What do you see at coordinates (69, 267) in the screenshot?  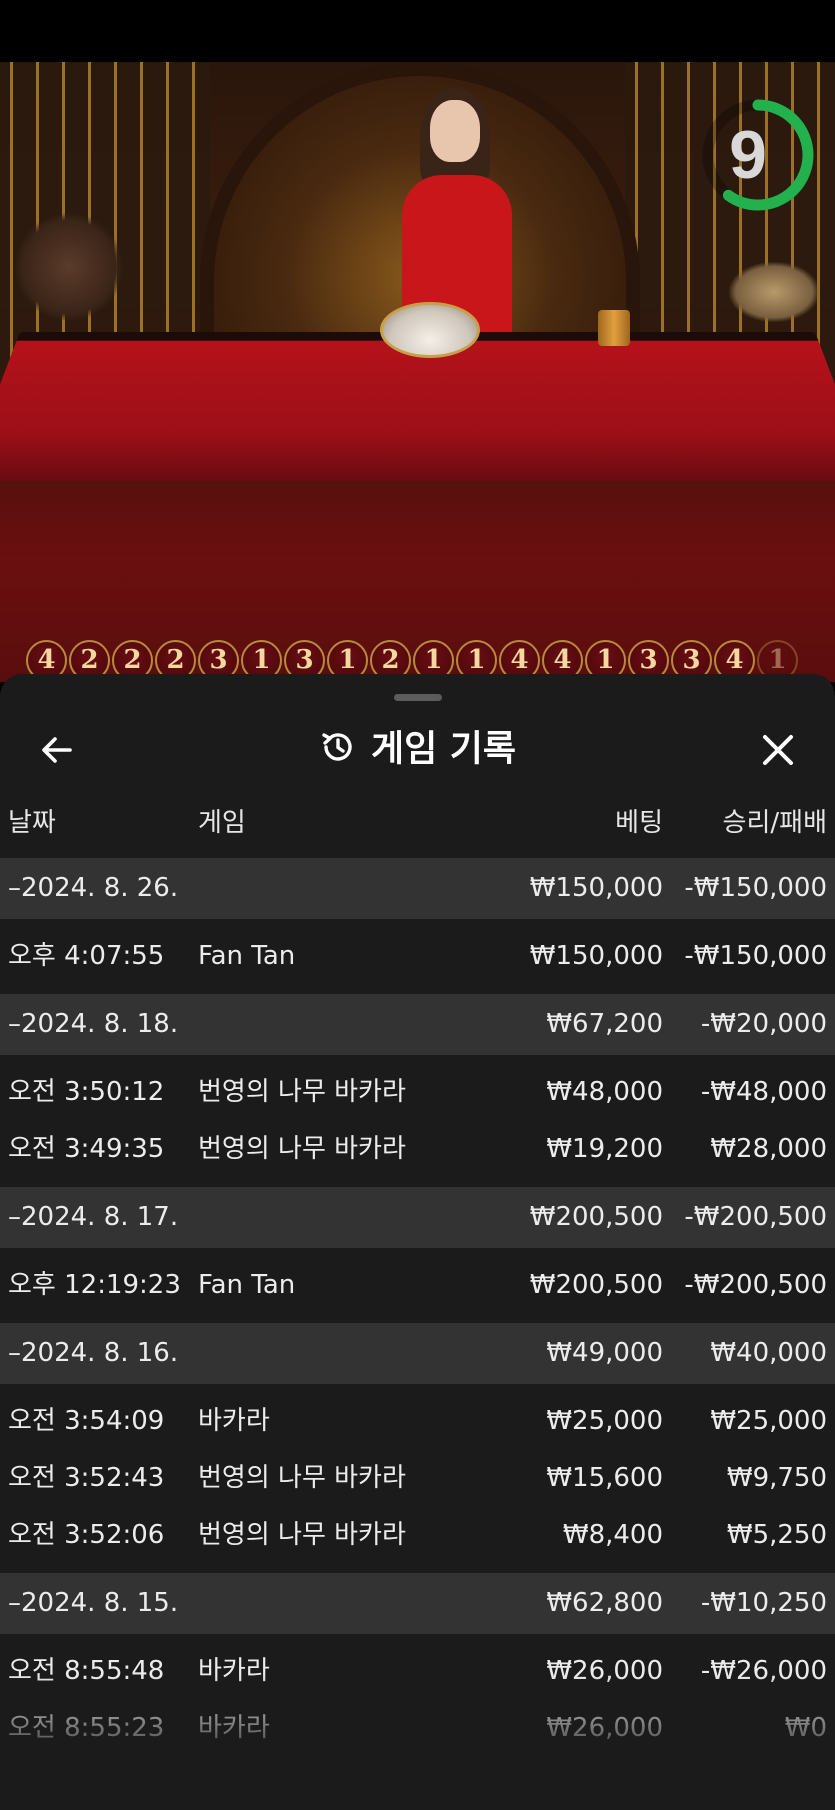 I see `bonsai-decor` at bounding box center [69, 267].